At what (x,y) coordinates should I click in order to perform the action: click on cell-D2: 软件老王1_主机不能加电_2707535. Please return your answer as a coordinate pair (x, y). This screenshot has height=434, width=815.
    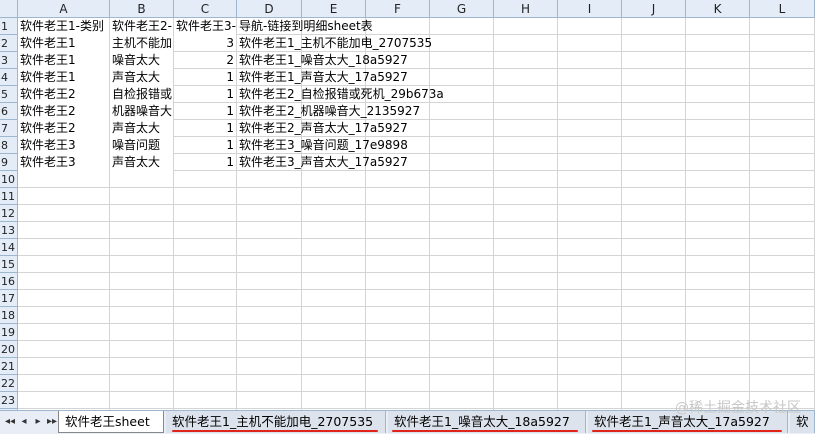
    Looking at the image, I should click on (387, 43).